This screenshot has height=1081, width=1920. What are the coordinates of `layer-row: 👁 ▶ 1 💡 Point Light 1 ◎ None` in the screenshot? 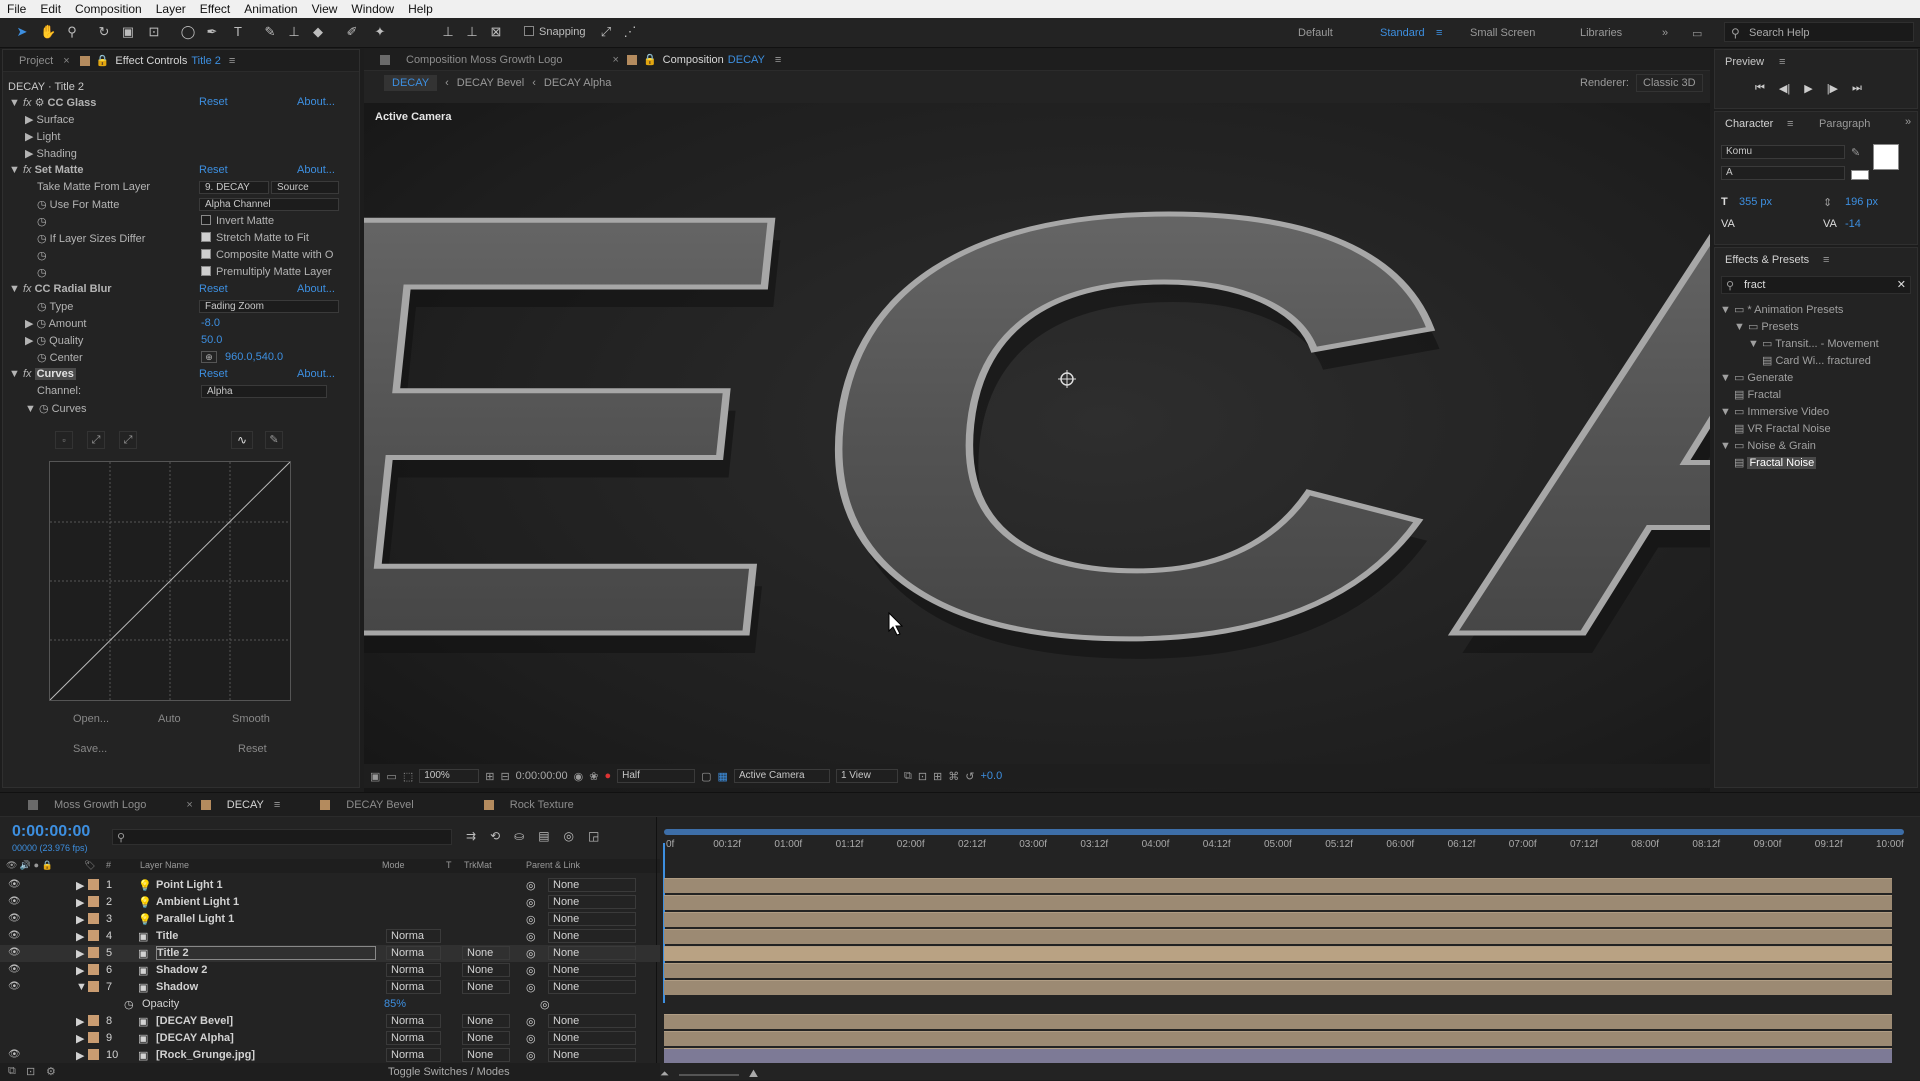 It's located at (330, 885).